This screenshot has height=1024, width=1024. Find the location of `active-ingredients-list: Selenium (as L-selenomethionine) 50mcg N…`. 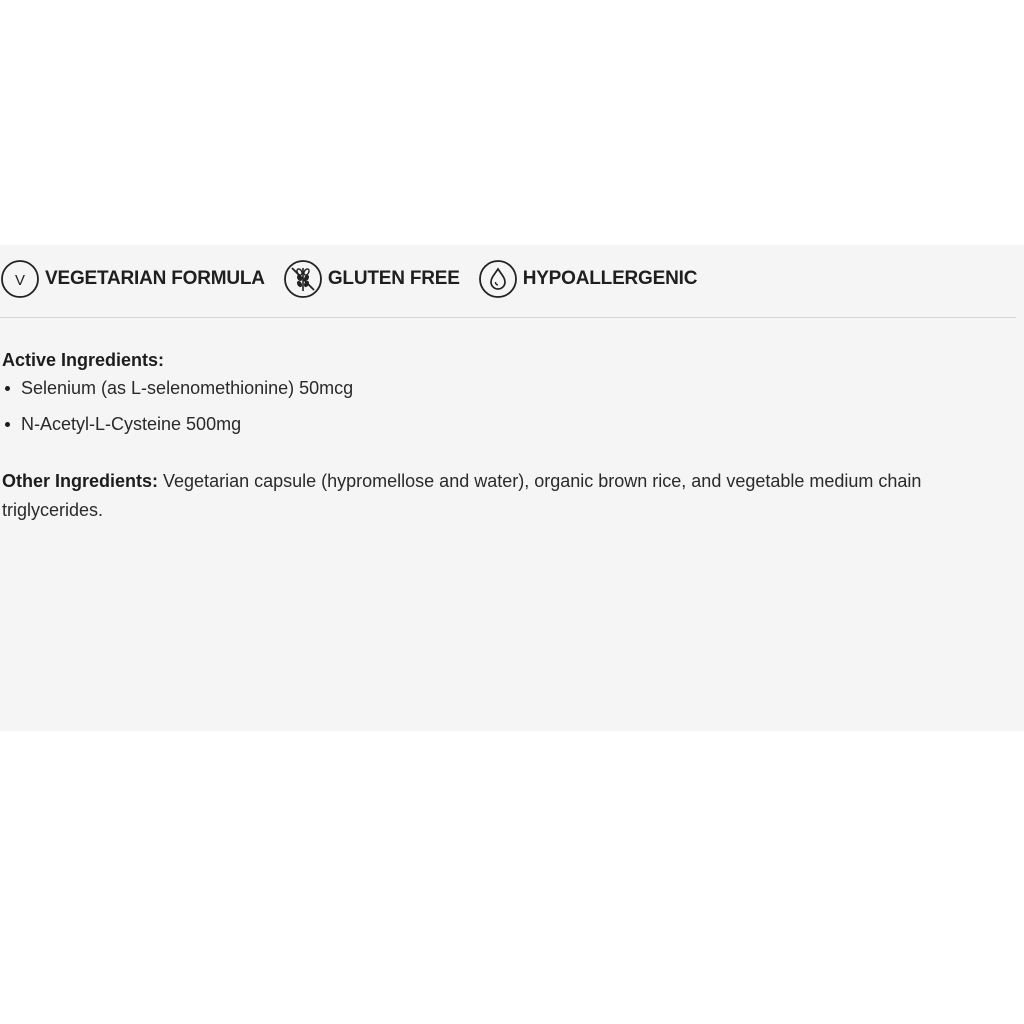

active-ingredients-list: Selenium (as L-selenomethionine) 50mcg N… is located at coordinates (176, 413).